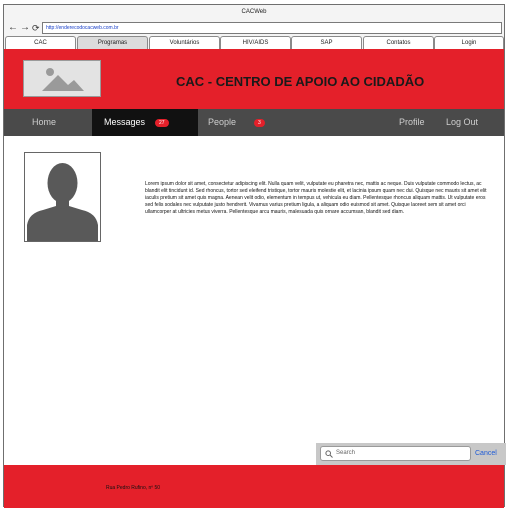  What do you see at coordinates (398, 42) in the screenshot?
I see `tab-contatos: Contatos` at bounding box center [398, 42].